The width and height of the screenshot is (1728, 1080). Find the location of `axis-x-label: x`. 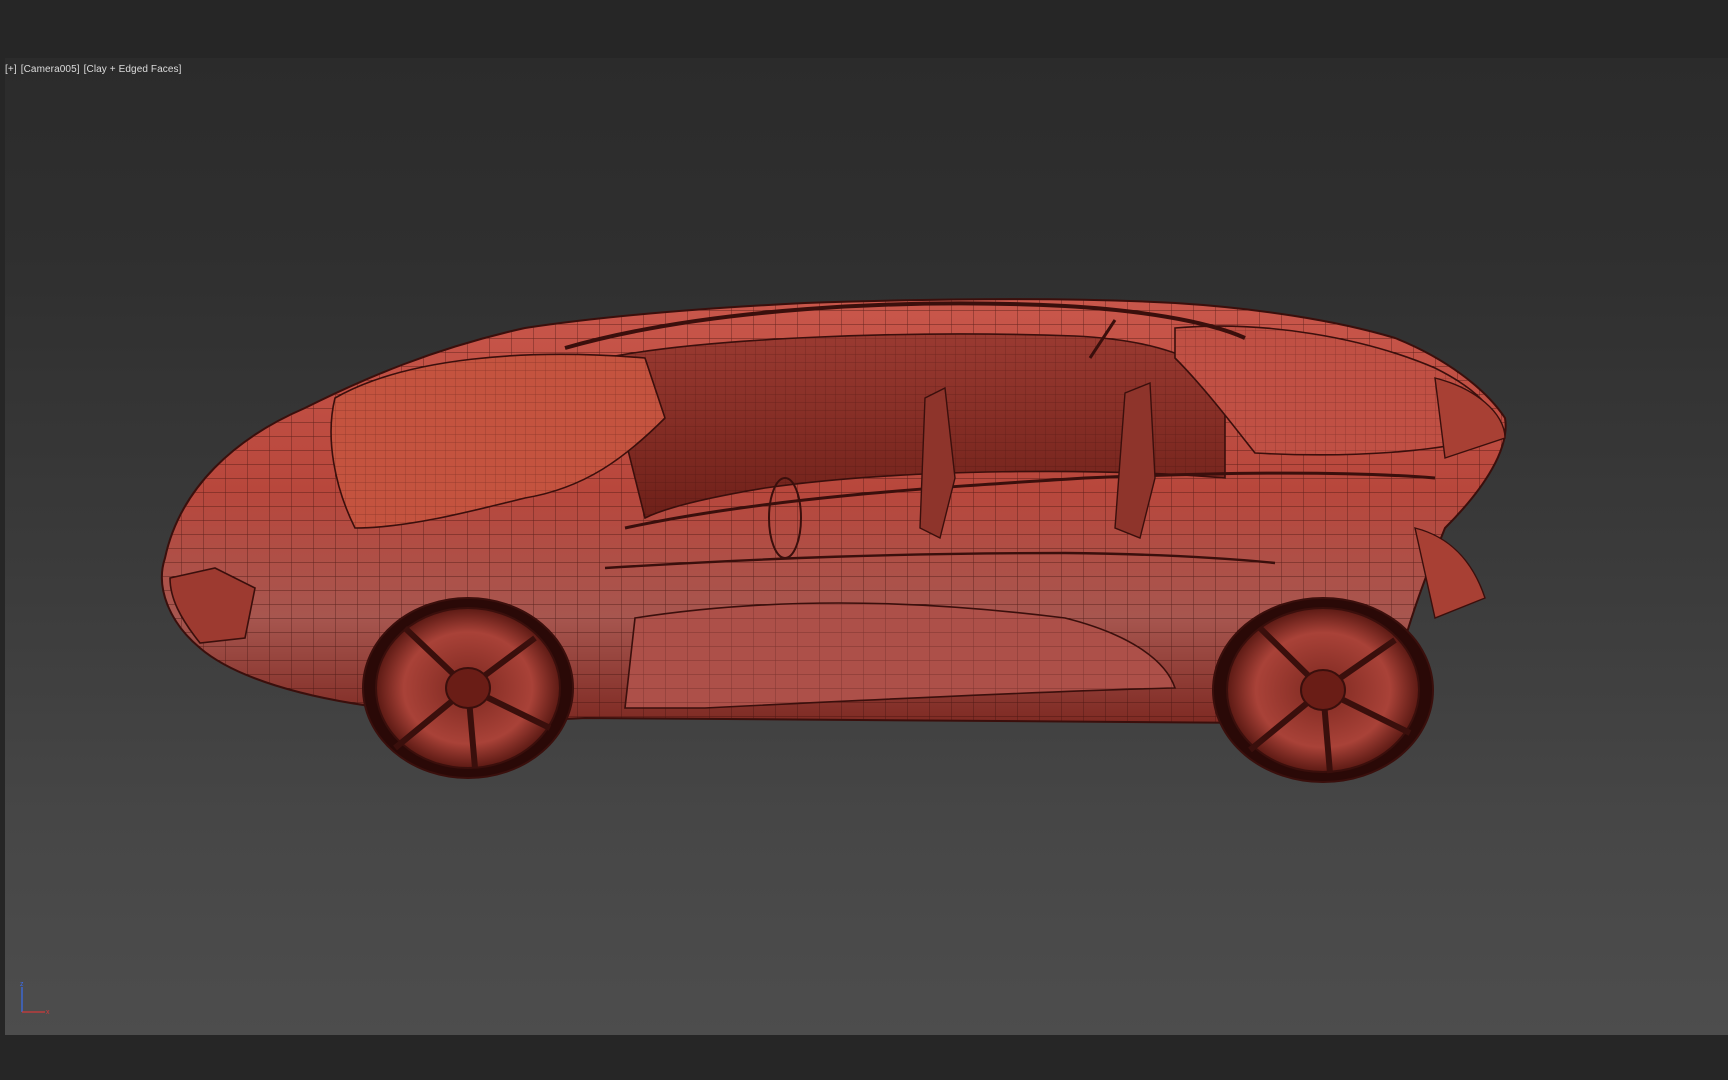

axis-x-label: x is located at coordinates (48, 1012).